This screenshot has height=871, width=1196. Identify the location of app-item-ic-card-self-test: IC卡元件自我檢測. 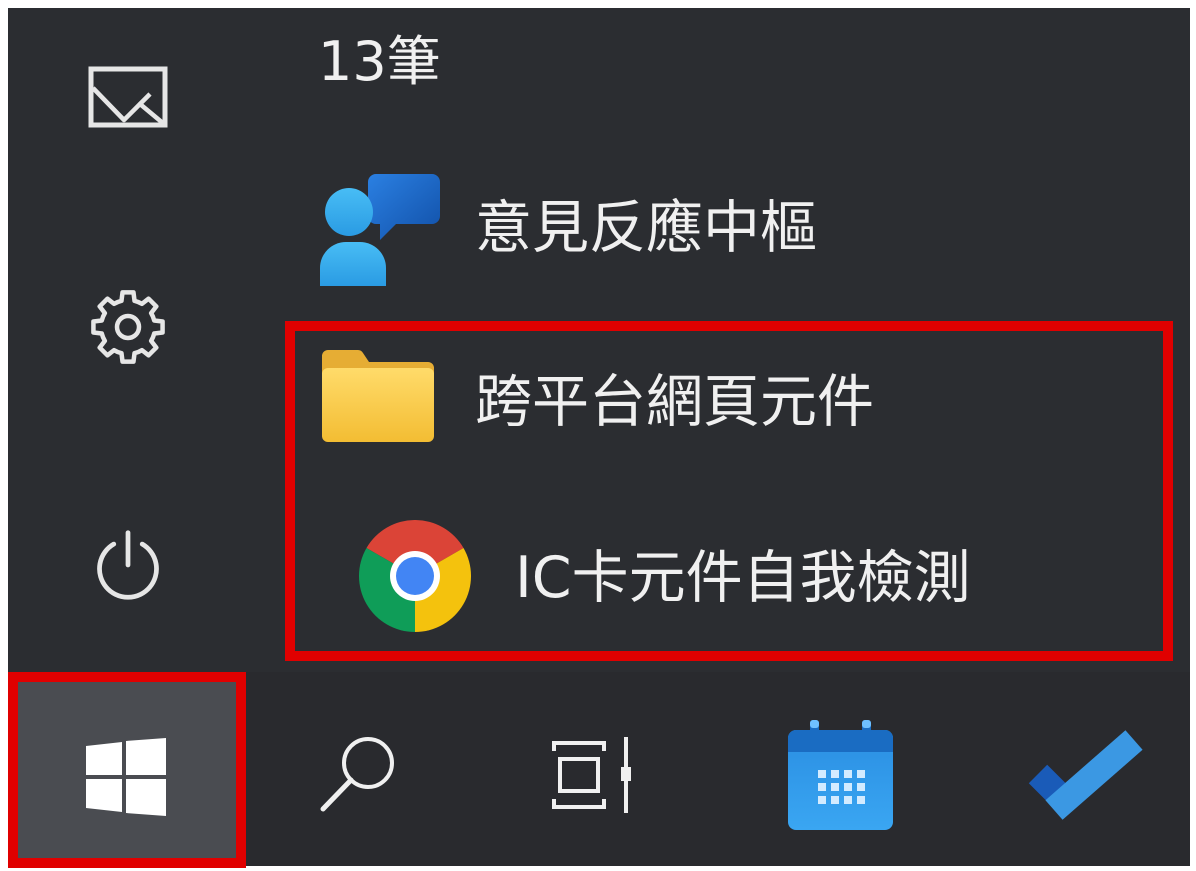
(732, 577).